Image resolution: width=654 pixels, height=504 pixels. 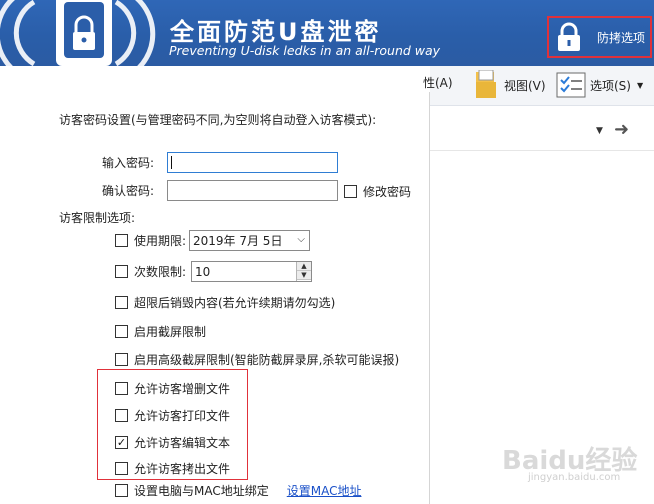 What do you see at coordinates (542, 133) in the screenshot?
I see `address-bar: ▼ ➜` at bounding box center [542, 133].